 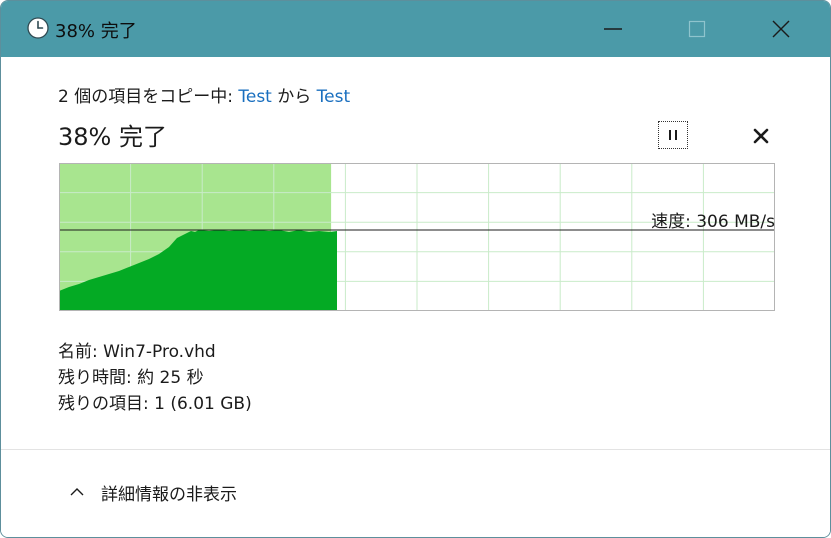 I want to click on hide-details-label: 詳細情報の非表示, so click(x=169, y=494).